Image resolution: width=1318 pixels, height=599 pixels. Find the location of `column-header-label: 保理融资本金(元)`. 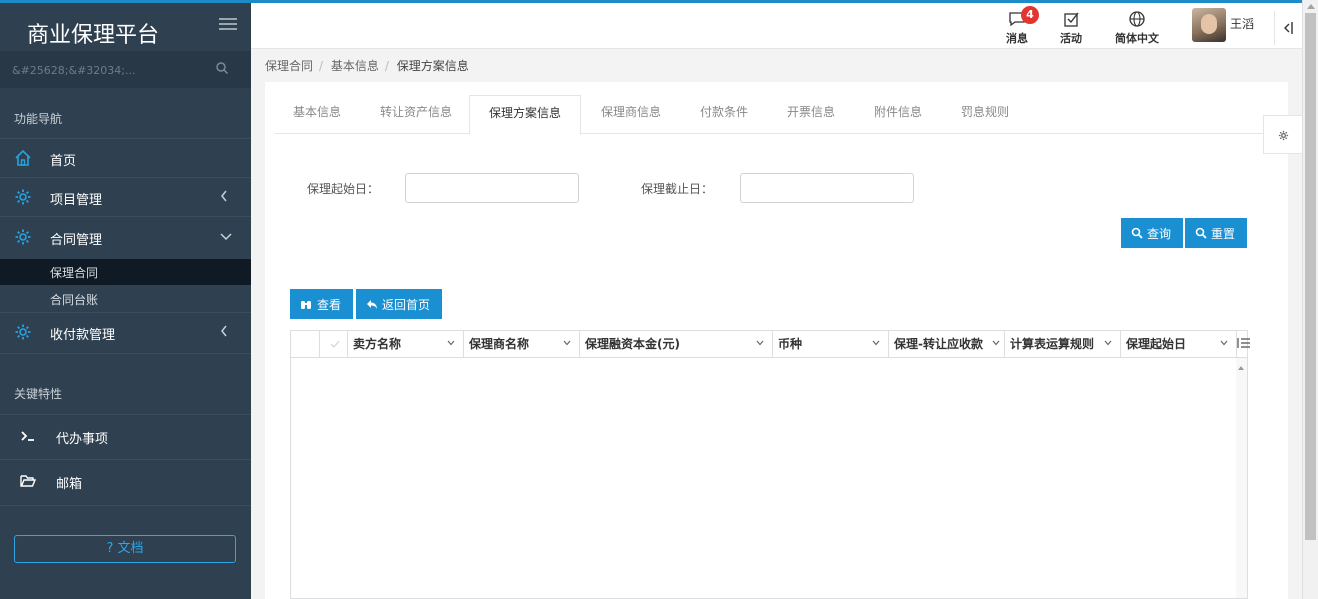

column-header-label: 保理融资本金(元) is located at coordinates (632, 344).